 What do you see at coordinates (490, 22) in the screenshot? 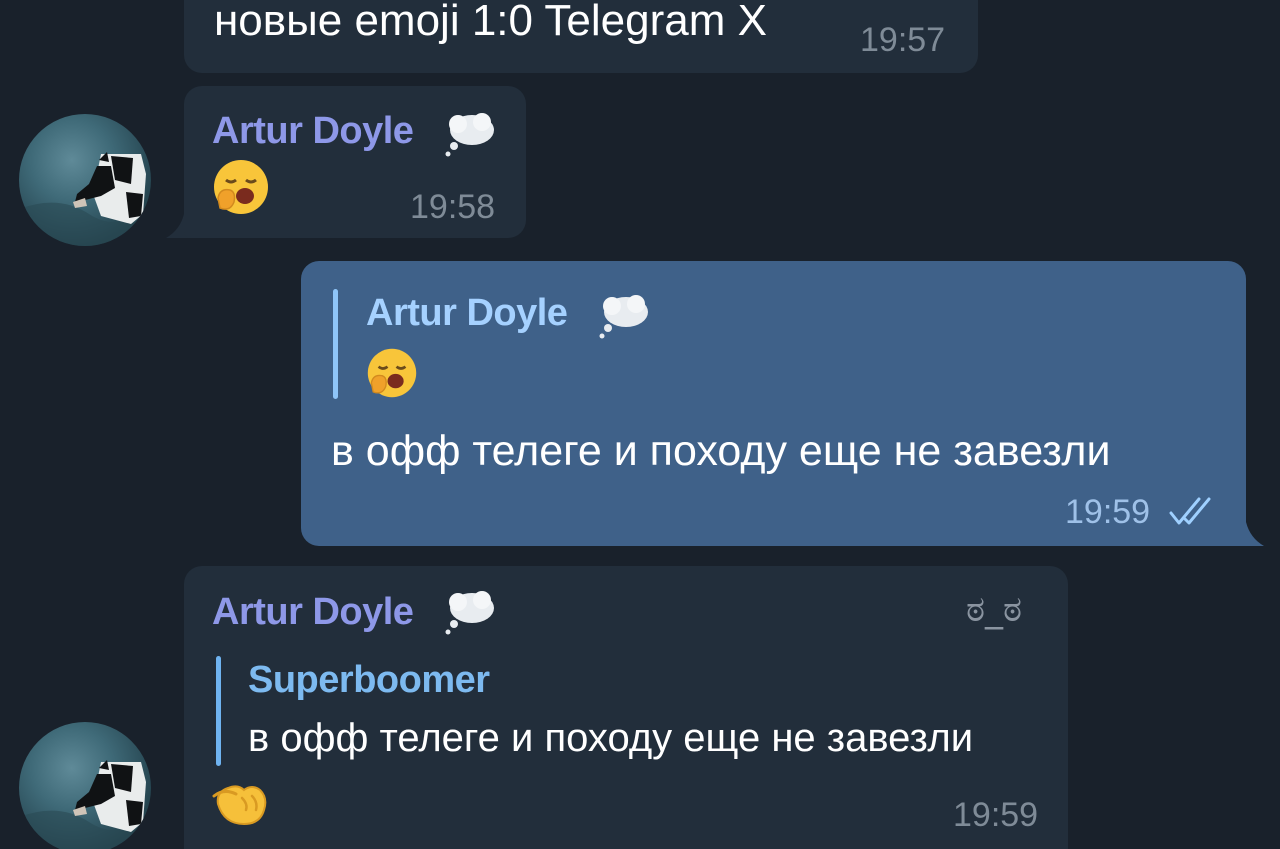
I see `message-text: новые emoji 1:0 Telegram X` at bounding box center [490, 22].